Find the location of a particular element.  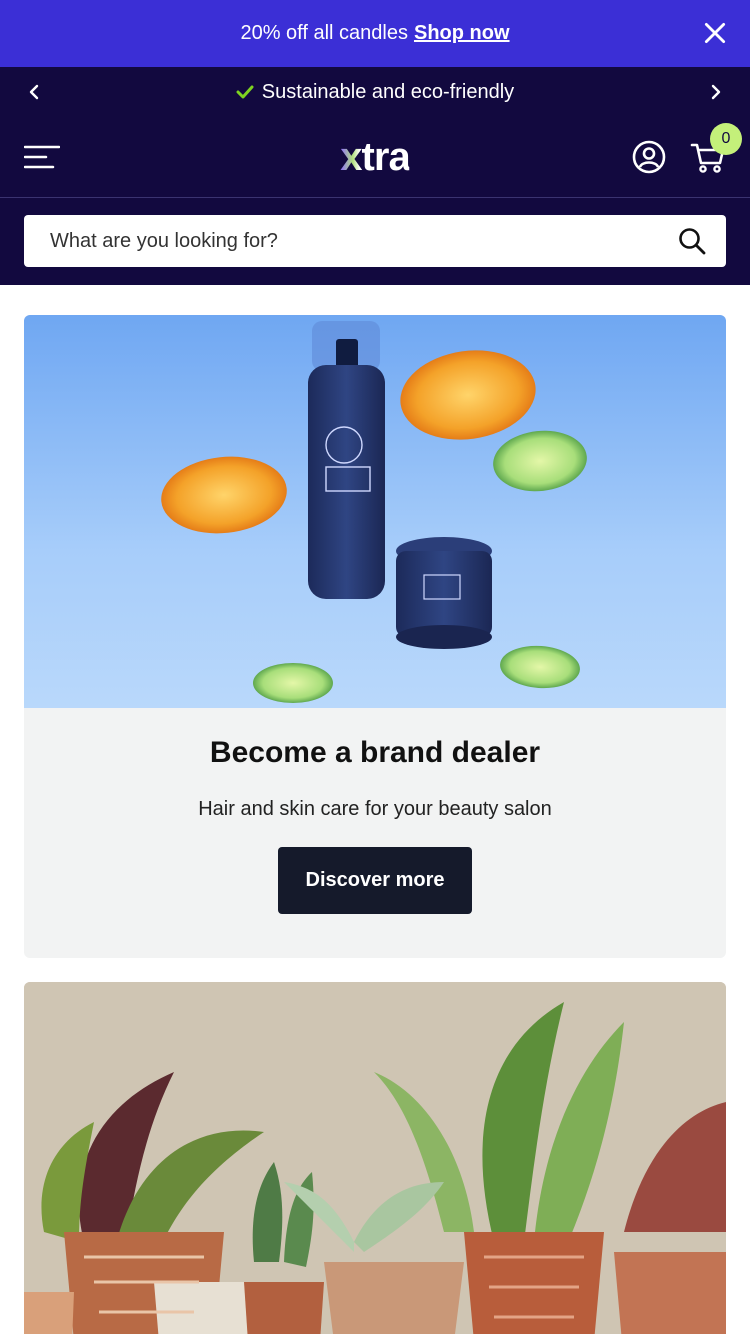

card-title: Become a brand dealer is located at coordinates (375, 752).